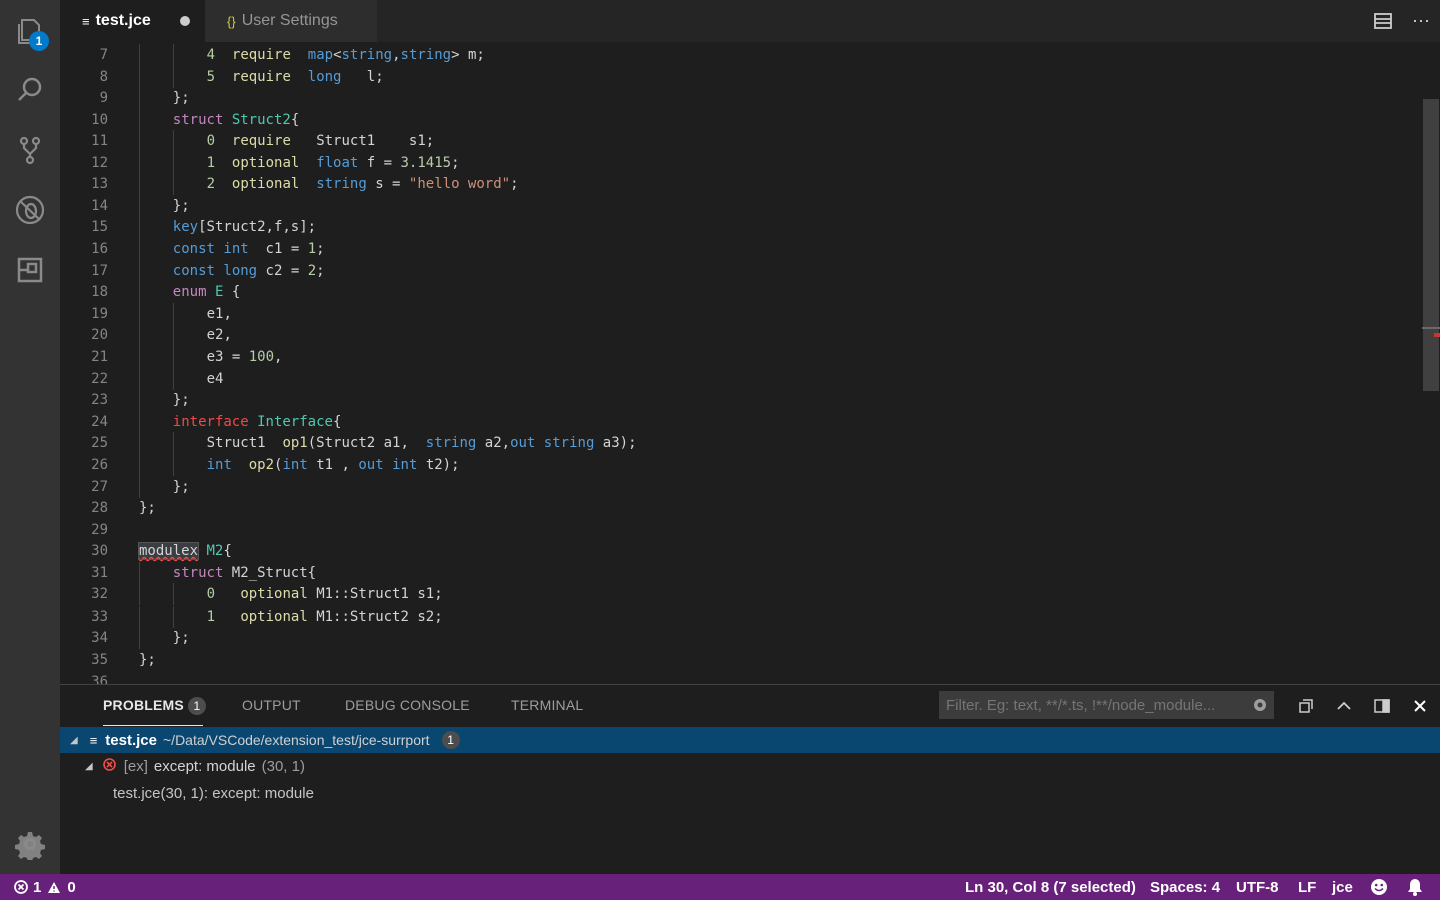 This screenshot has width=1440, height=900. Describe the element at coordinates (740, 508) in the screenshot. I see `code-line: 28};` at that location.